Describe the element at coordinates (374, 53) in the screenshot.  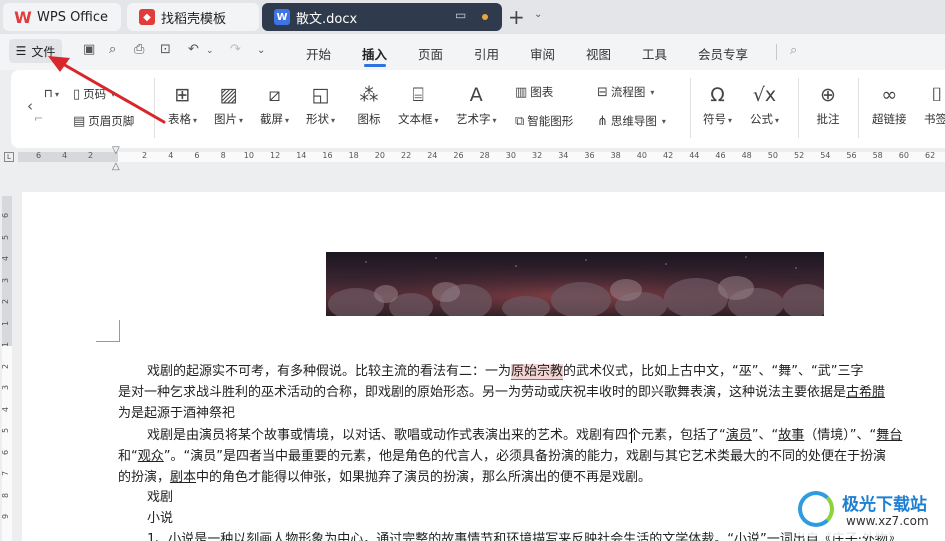
I see `tab-insert: 插入` at that location.